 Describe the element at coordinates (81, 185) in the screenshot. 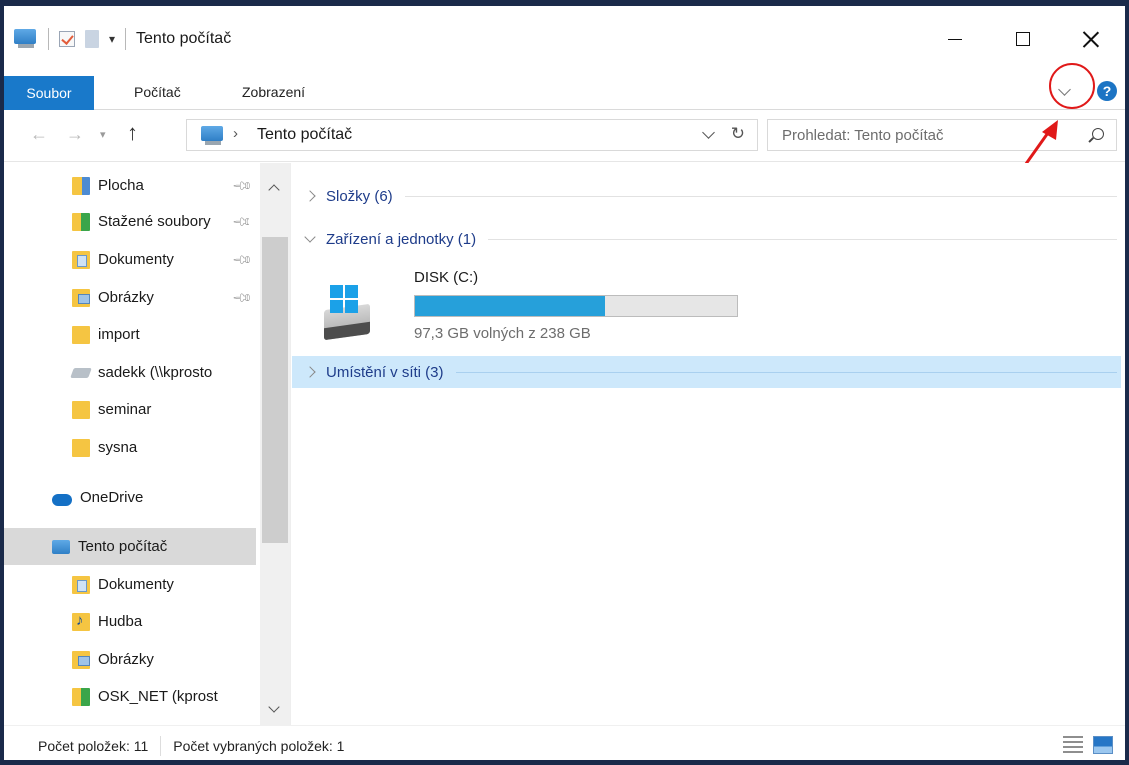

I see `desktop-folder-icon` at that location.